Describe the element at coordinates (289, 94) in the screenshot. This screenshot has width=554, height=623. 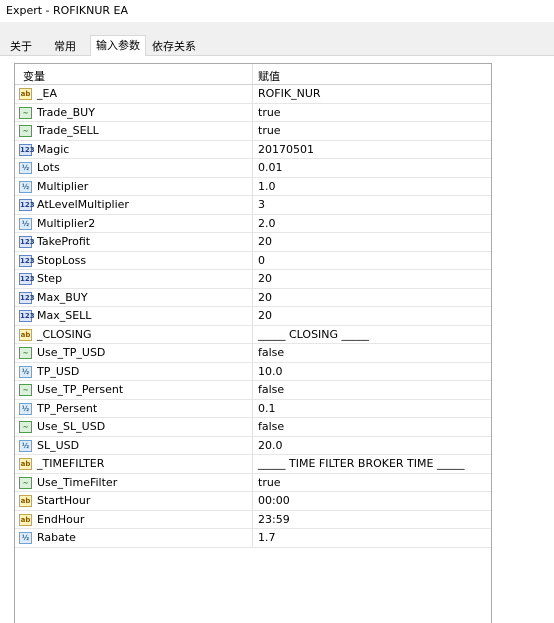
I see `param-value: ROFIK_NUR` at that location.